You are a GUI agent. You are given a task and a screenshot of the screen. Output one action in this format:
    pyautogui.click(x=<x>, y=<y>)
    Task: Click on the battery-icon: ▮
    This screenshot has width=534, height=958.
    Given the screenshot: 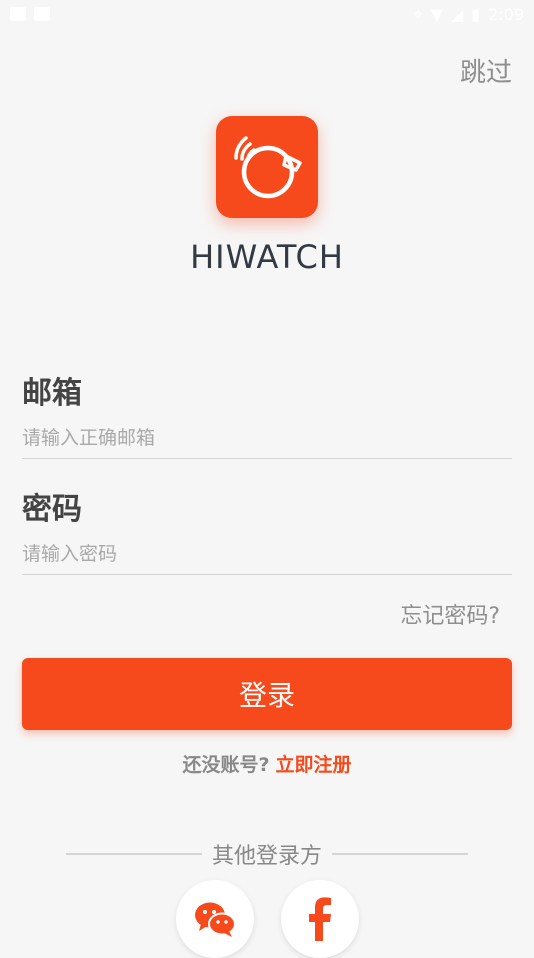 What is the action you would take?
    pyautogui.click(x=476, y=14)
    